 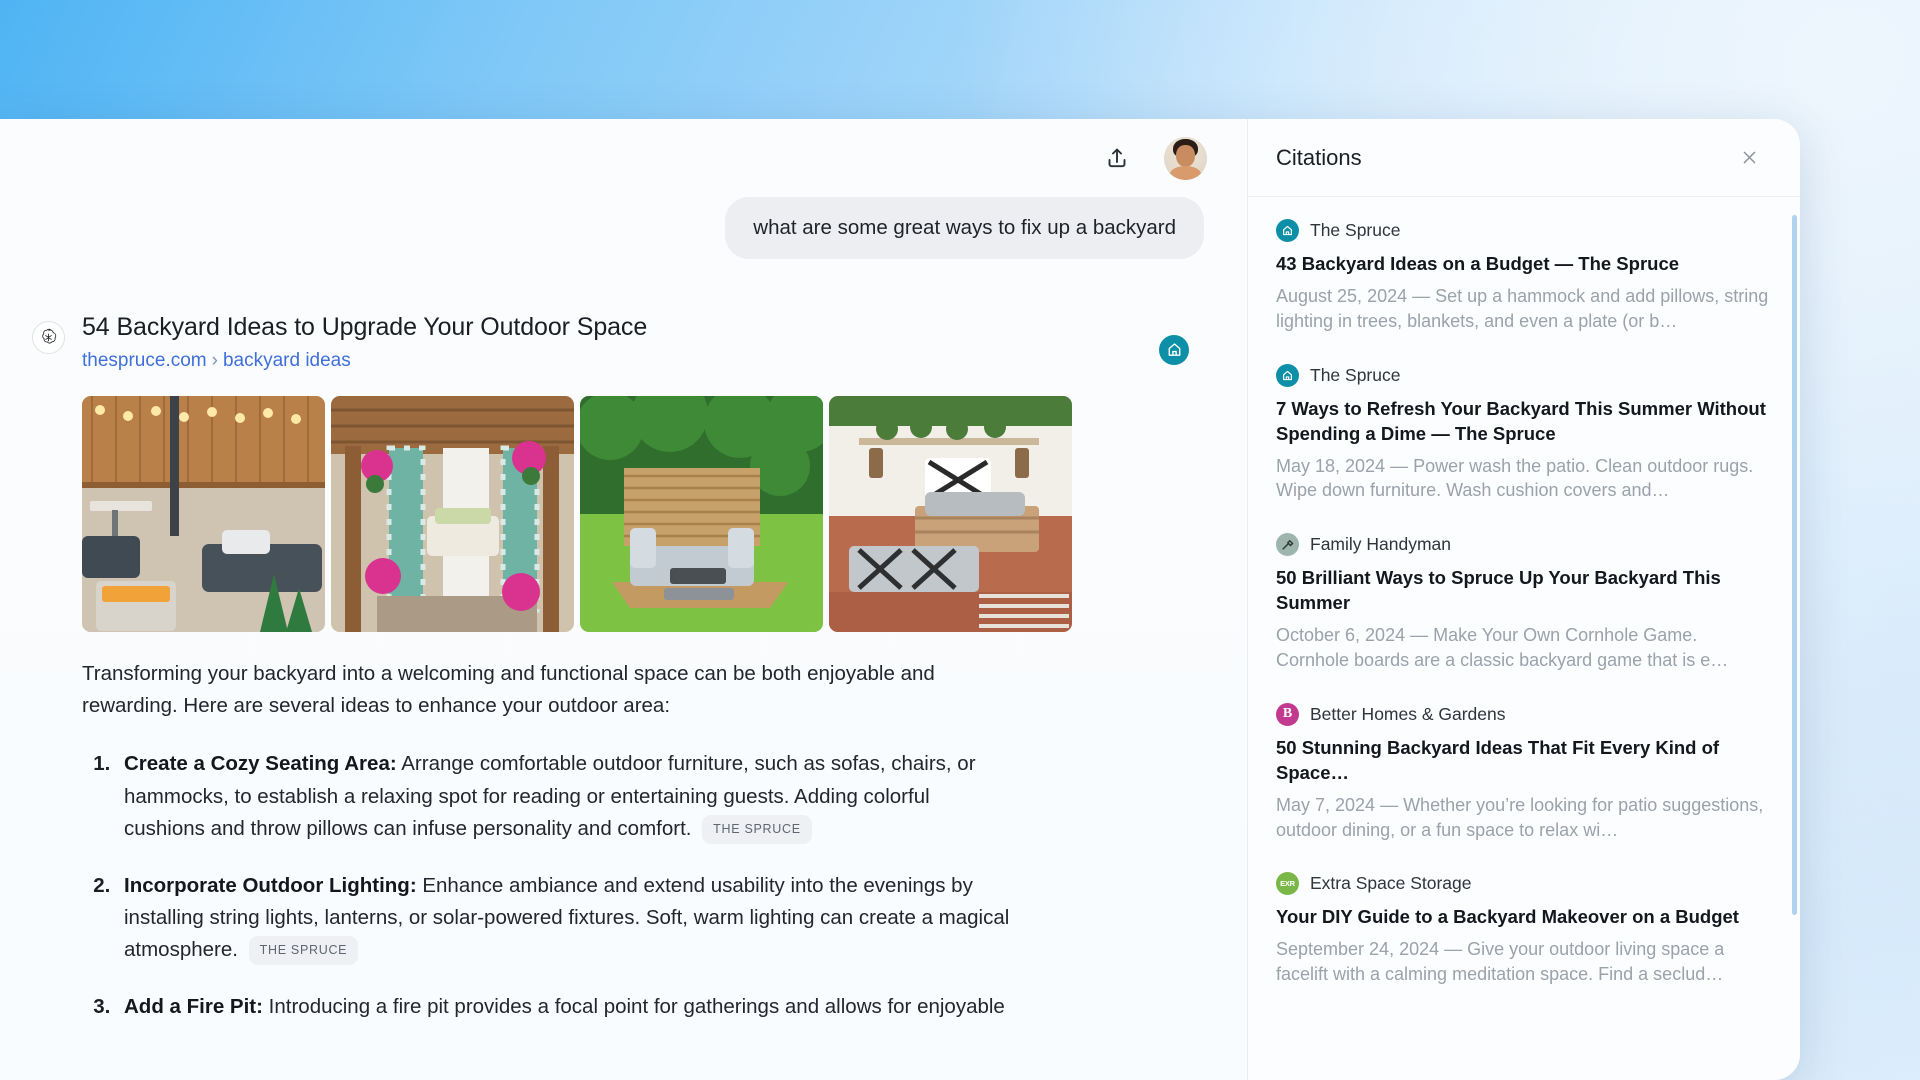 I want to click on avatar, so click(x=1185, y=158).